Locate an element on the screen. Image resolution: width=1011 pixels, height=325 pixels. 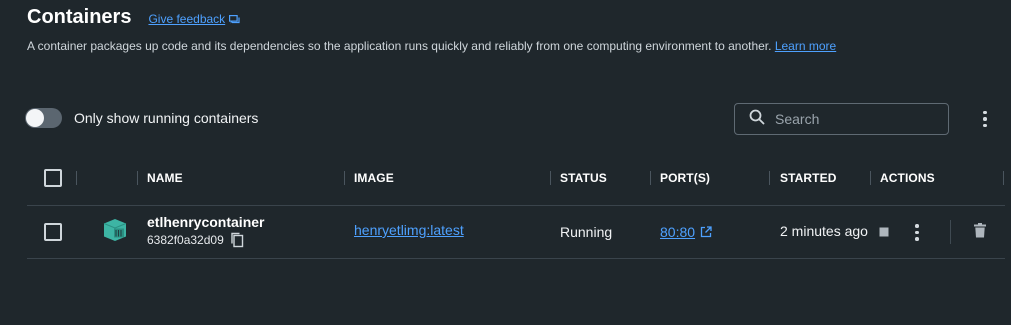
column-header-actions: ACTIONS is located at coordinates (907, 178).